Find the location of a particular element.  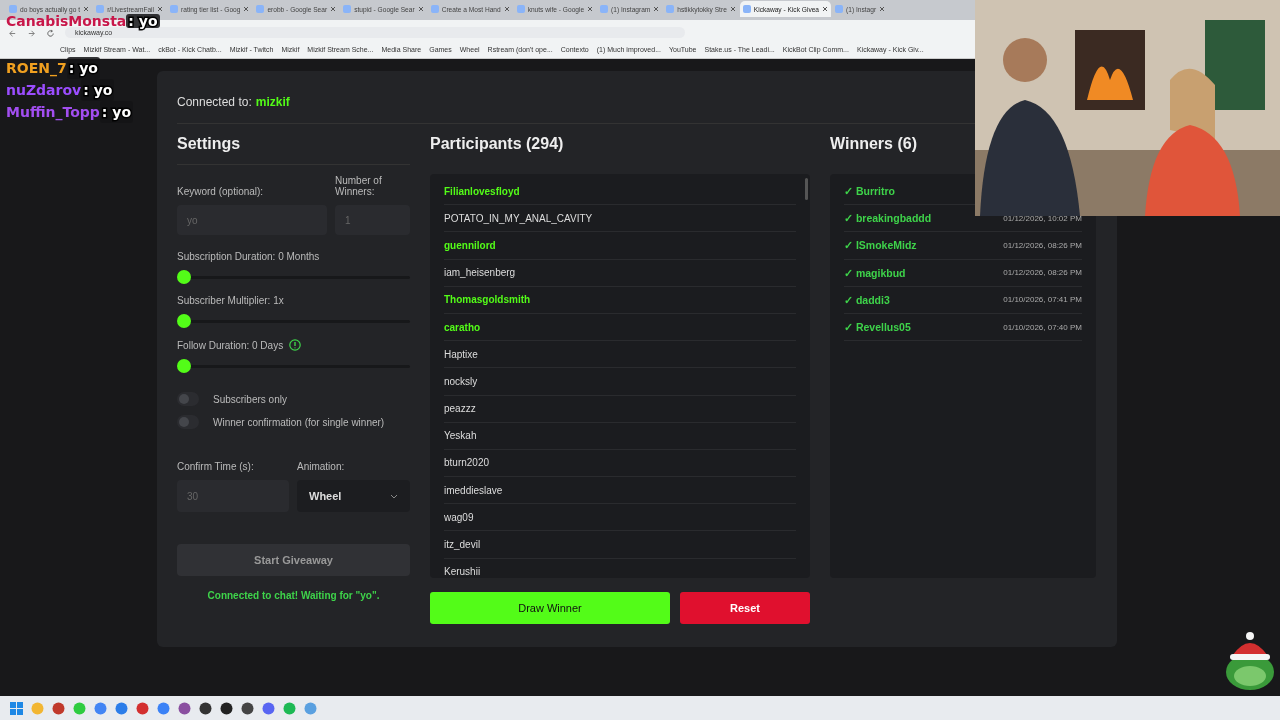

toggle-label: Subscribers only is located at coordinates (250, 399).